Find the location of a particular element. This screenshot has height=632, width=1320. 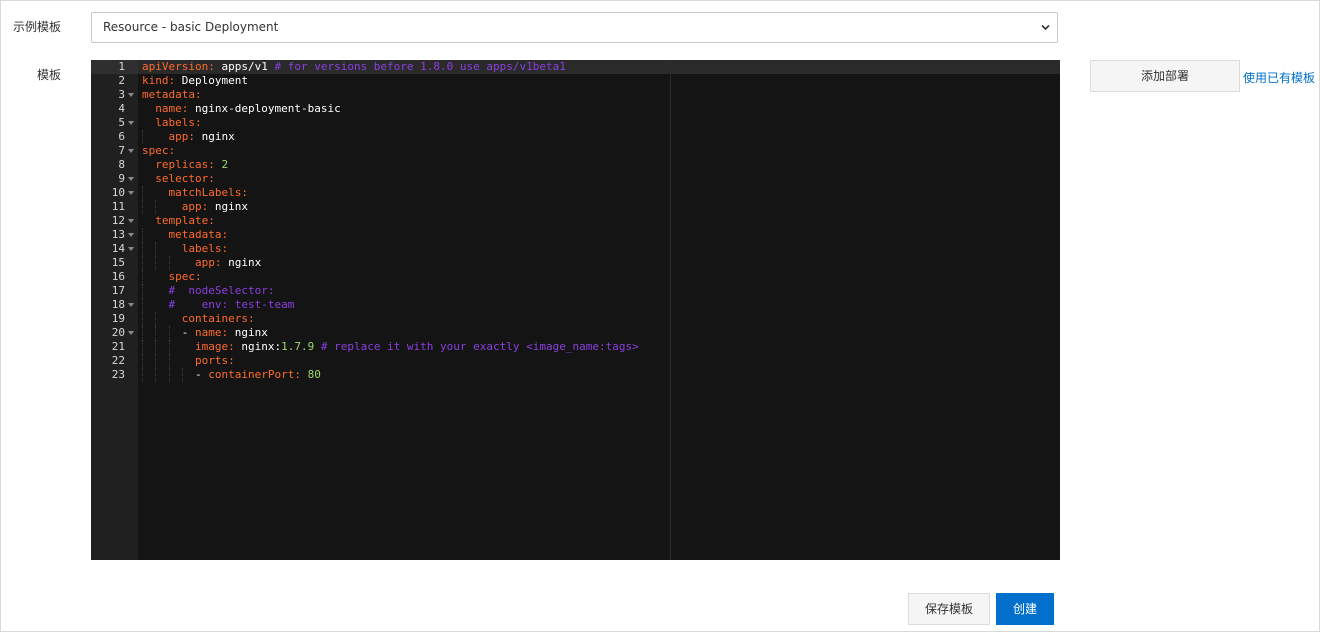

code-line: selector: is located at coordinates (178, 179).